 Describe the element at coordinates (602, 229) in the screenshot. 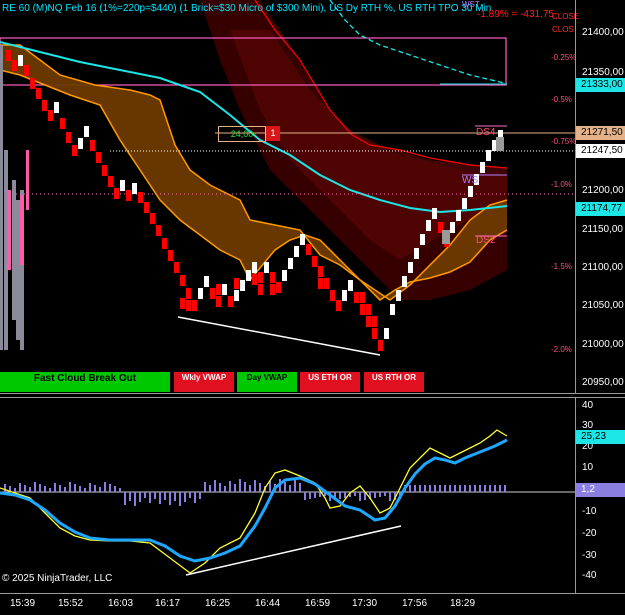

I see `price-tick: 21150,00` at that location.